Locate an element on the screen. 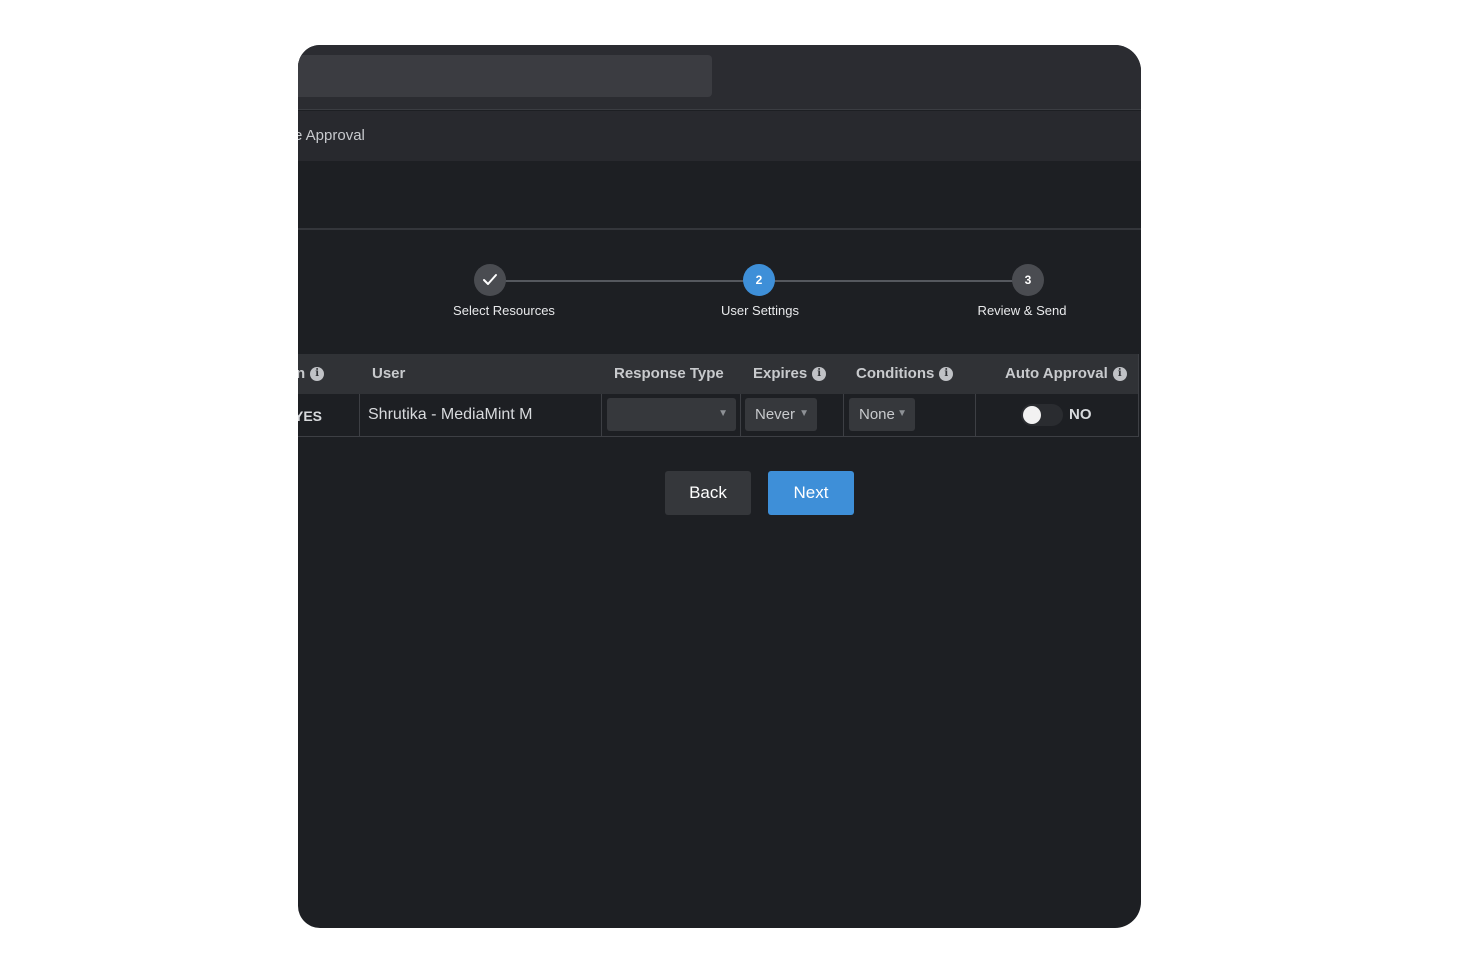 The height and width of the screenshot is (979, 1468). step-3-label: Review & Send is located at coordinates (1022, 310).